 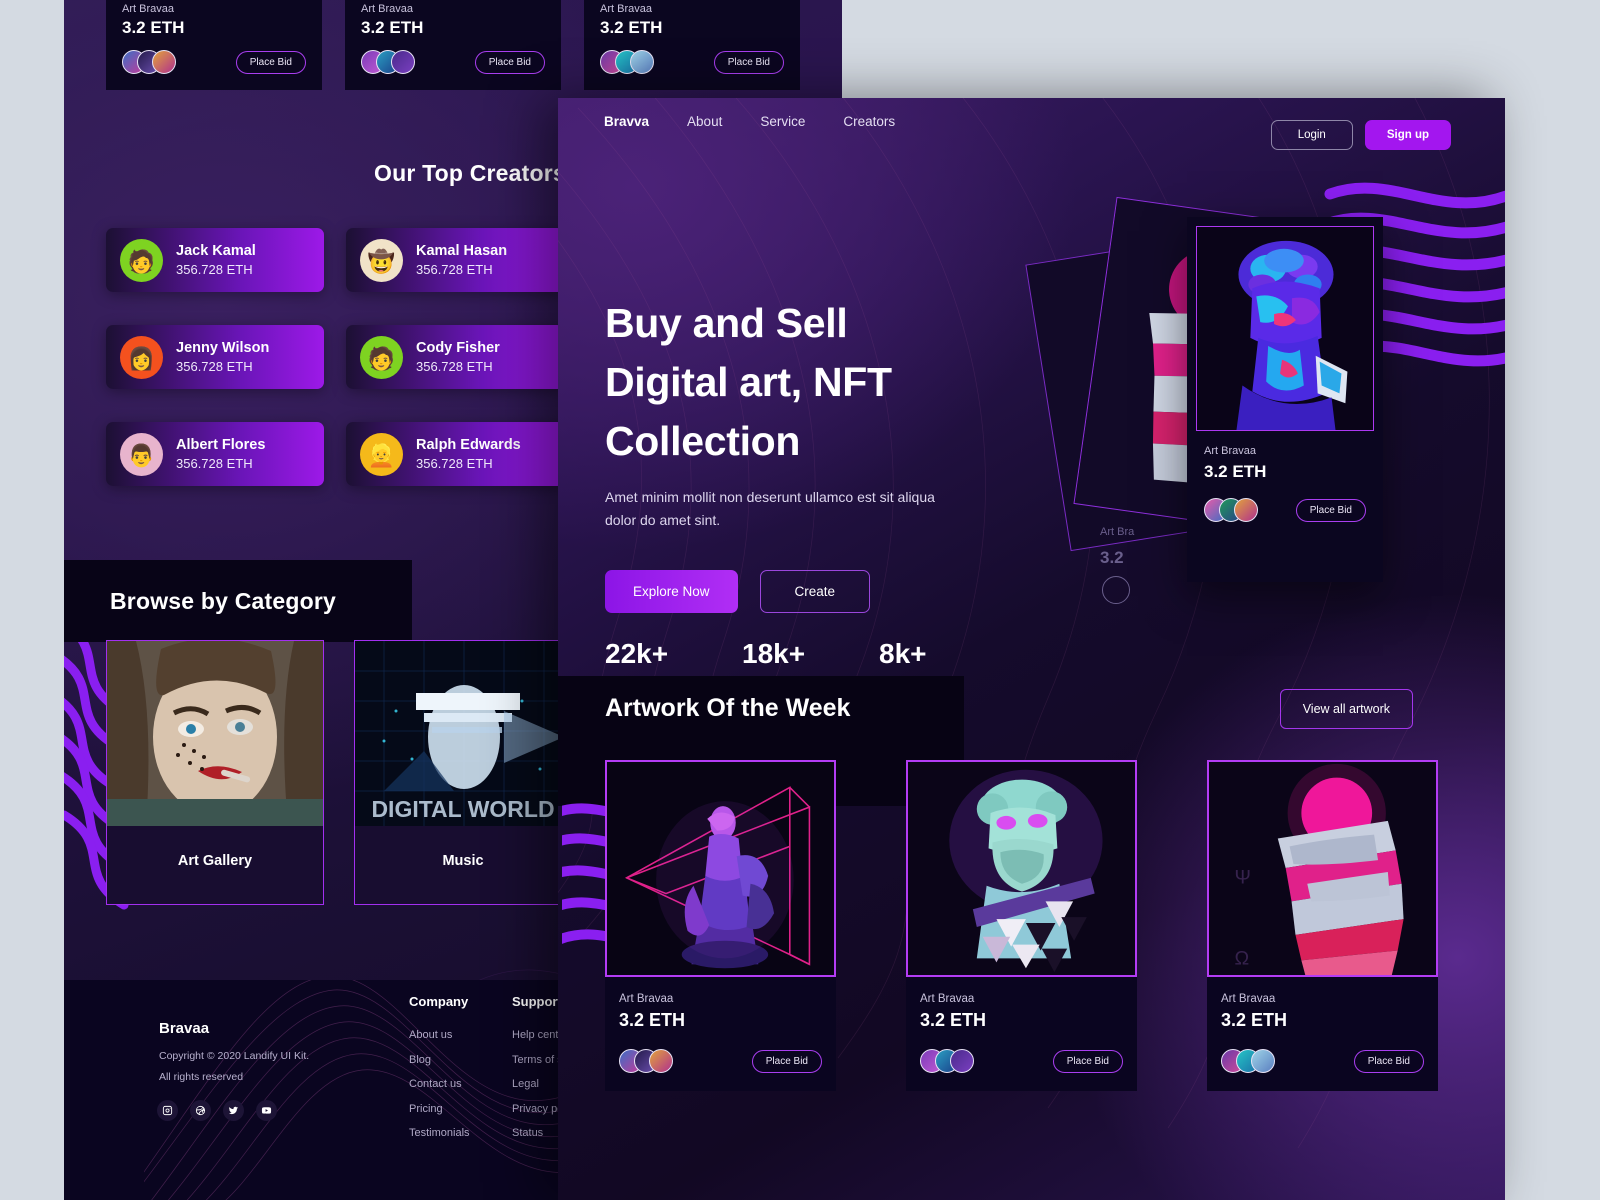 What do you see at coordinates (1285, 399) in the screenshot?
I see `hero-nft-card: Art Bravaa 3.2 ETH Place Bid` at bounding box center [1285, 399].